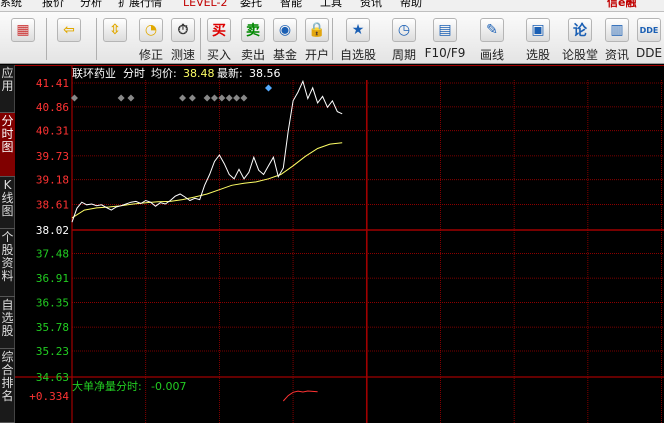 The width and height of the screenshot is (664, 423). I want to click on sub-indicator-title: 大单净量分时:, so click(107, 386).